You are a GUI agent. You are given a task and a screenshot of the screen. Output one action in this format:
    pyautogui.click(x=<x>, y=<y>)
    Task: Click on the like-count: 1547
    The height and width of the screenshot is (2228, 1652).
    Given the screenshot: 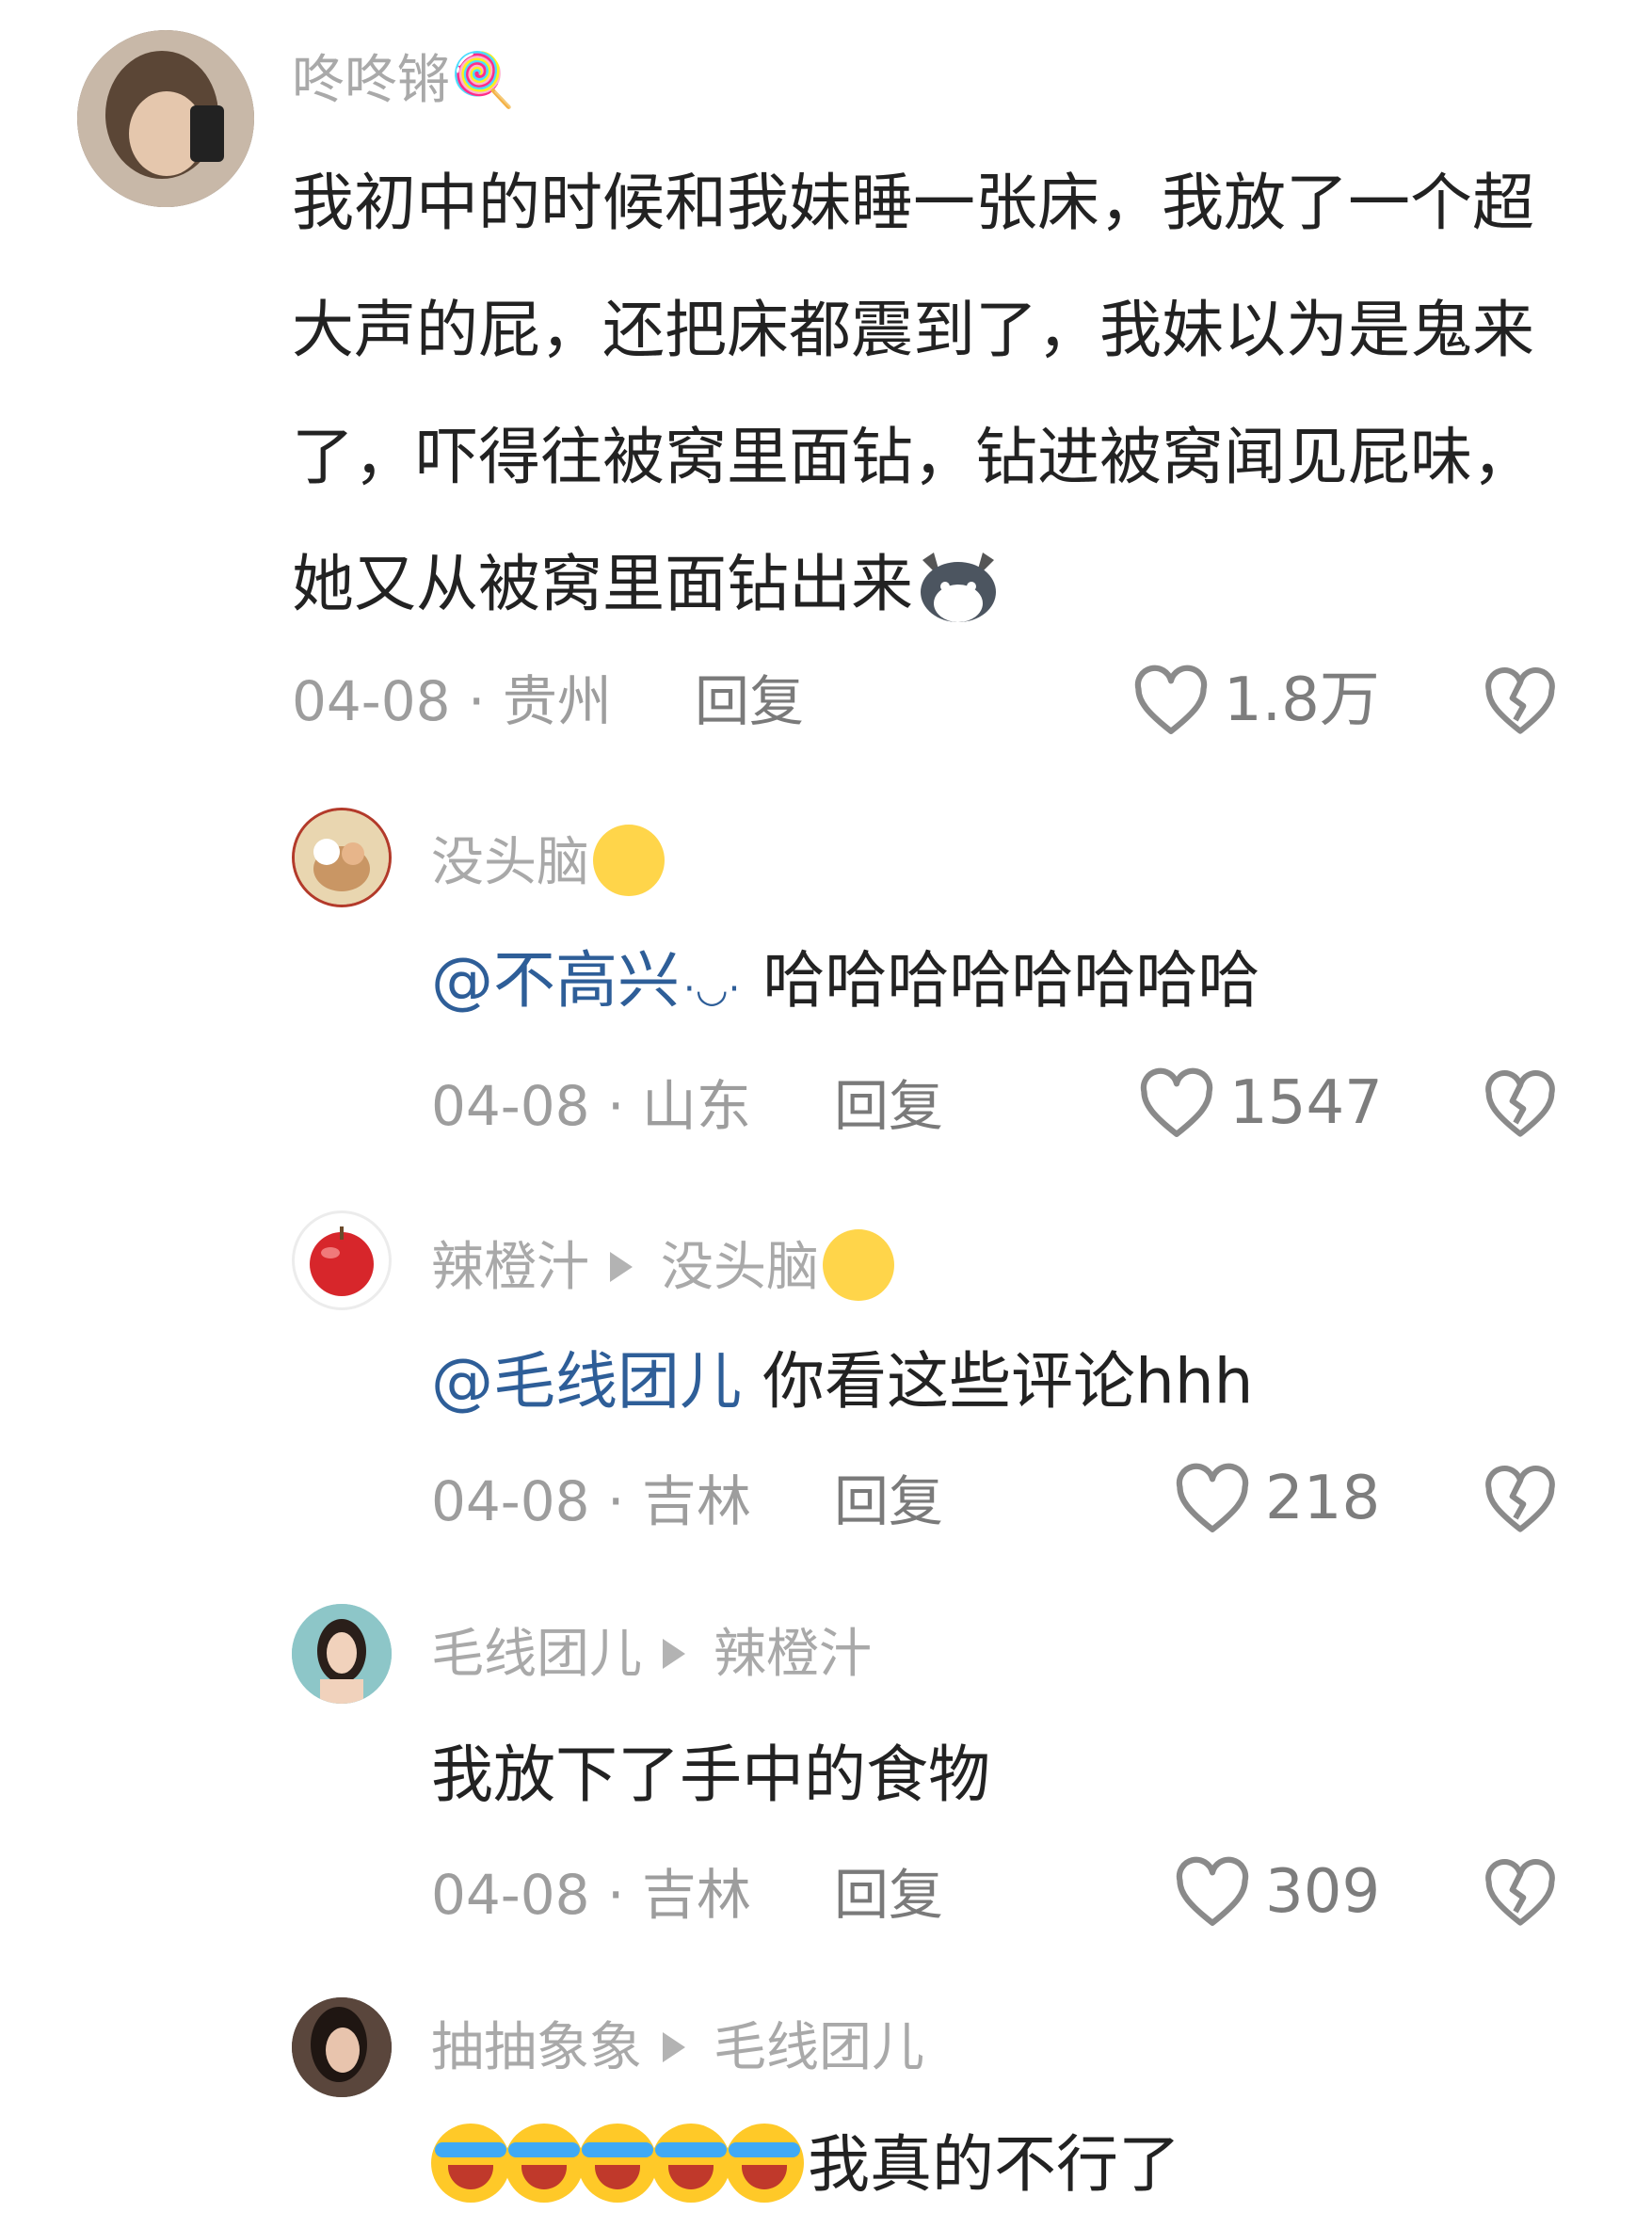 What is the action you would take?
    pyautogui.click(x=1306, y=1103)
    